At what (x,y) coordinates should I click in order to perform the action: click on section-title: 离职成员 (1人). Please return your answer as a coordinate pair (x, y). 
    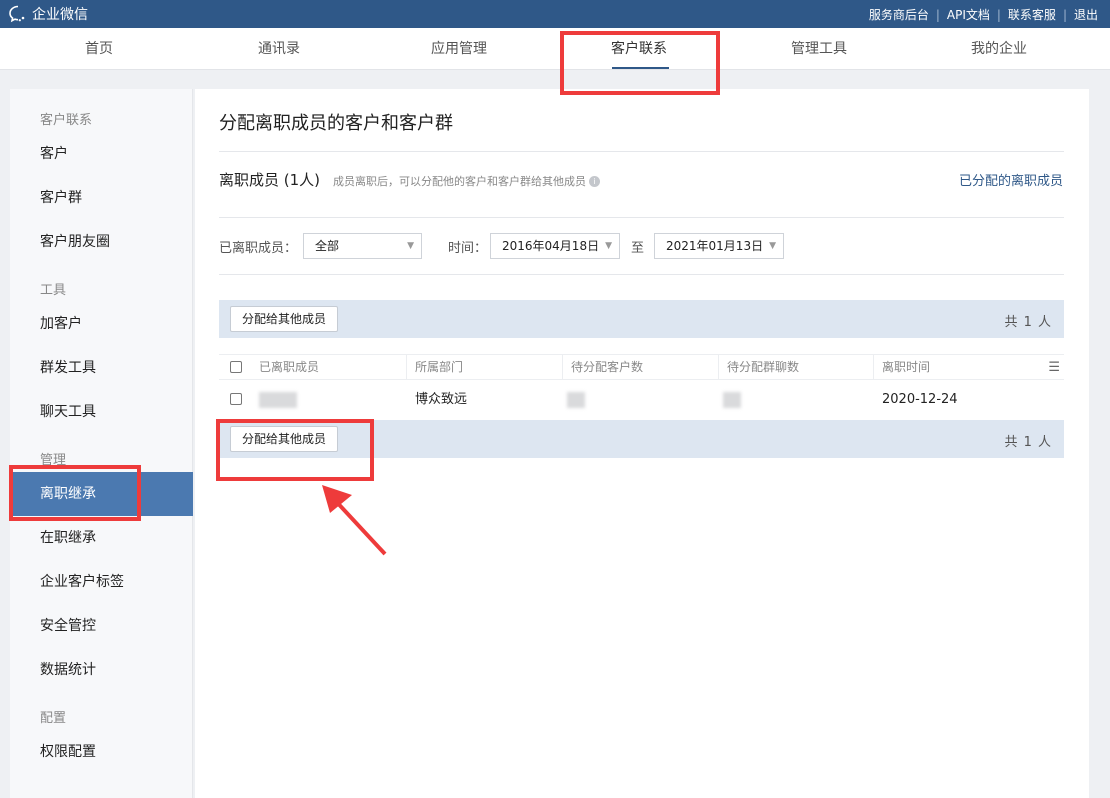
    Looking at the image, I should click on (270, 180).